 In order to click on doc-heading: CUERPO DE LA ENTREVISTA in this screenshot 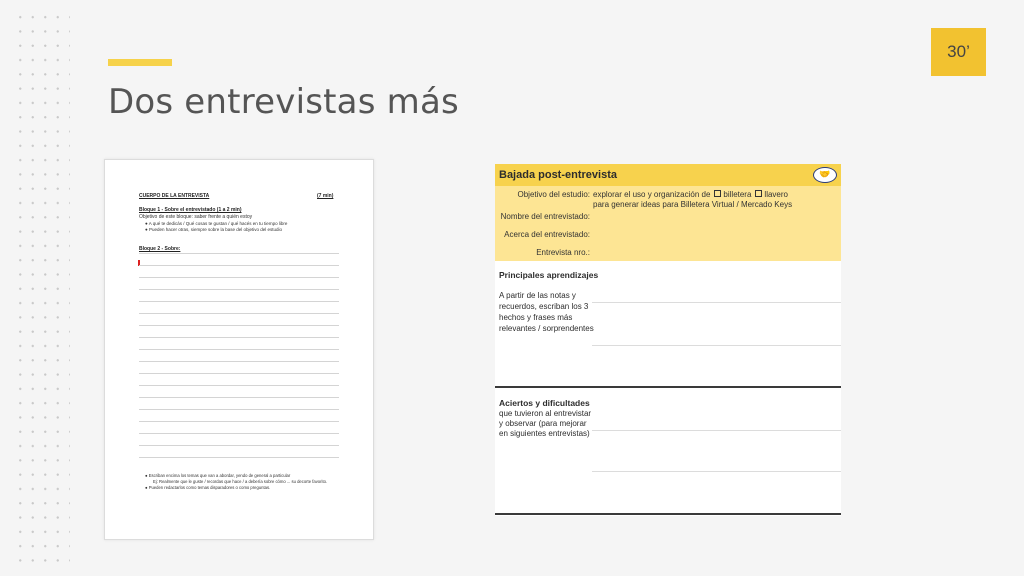, I will do `click(174, 196)`.